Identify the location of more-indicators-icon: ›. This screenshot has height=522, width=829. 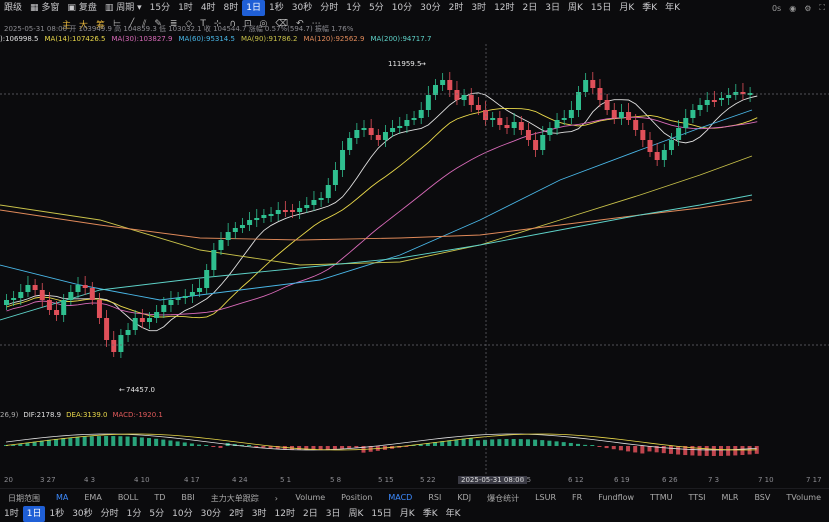
(276, 498).